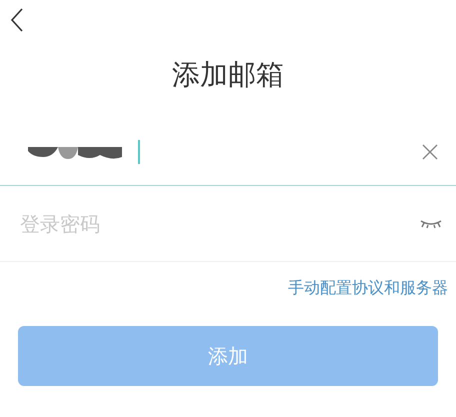  Describe the element at coordinates (228, 75) in the screenshot. I see `page-title: 添加邮箱` at that location.